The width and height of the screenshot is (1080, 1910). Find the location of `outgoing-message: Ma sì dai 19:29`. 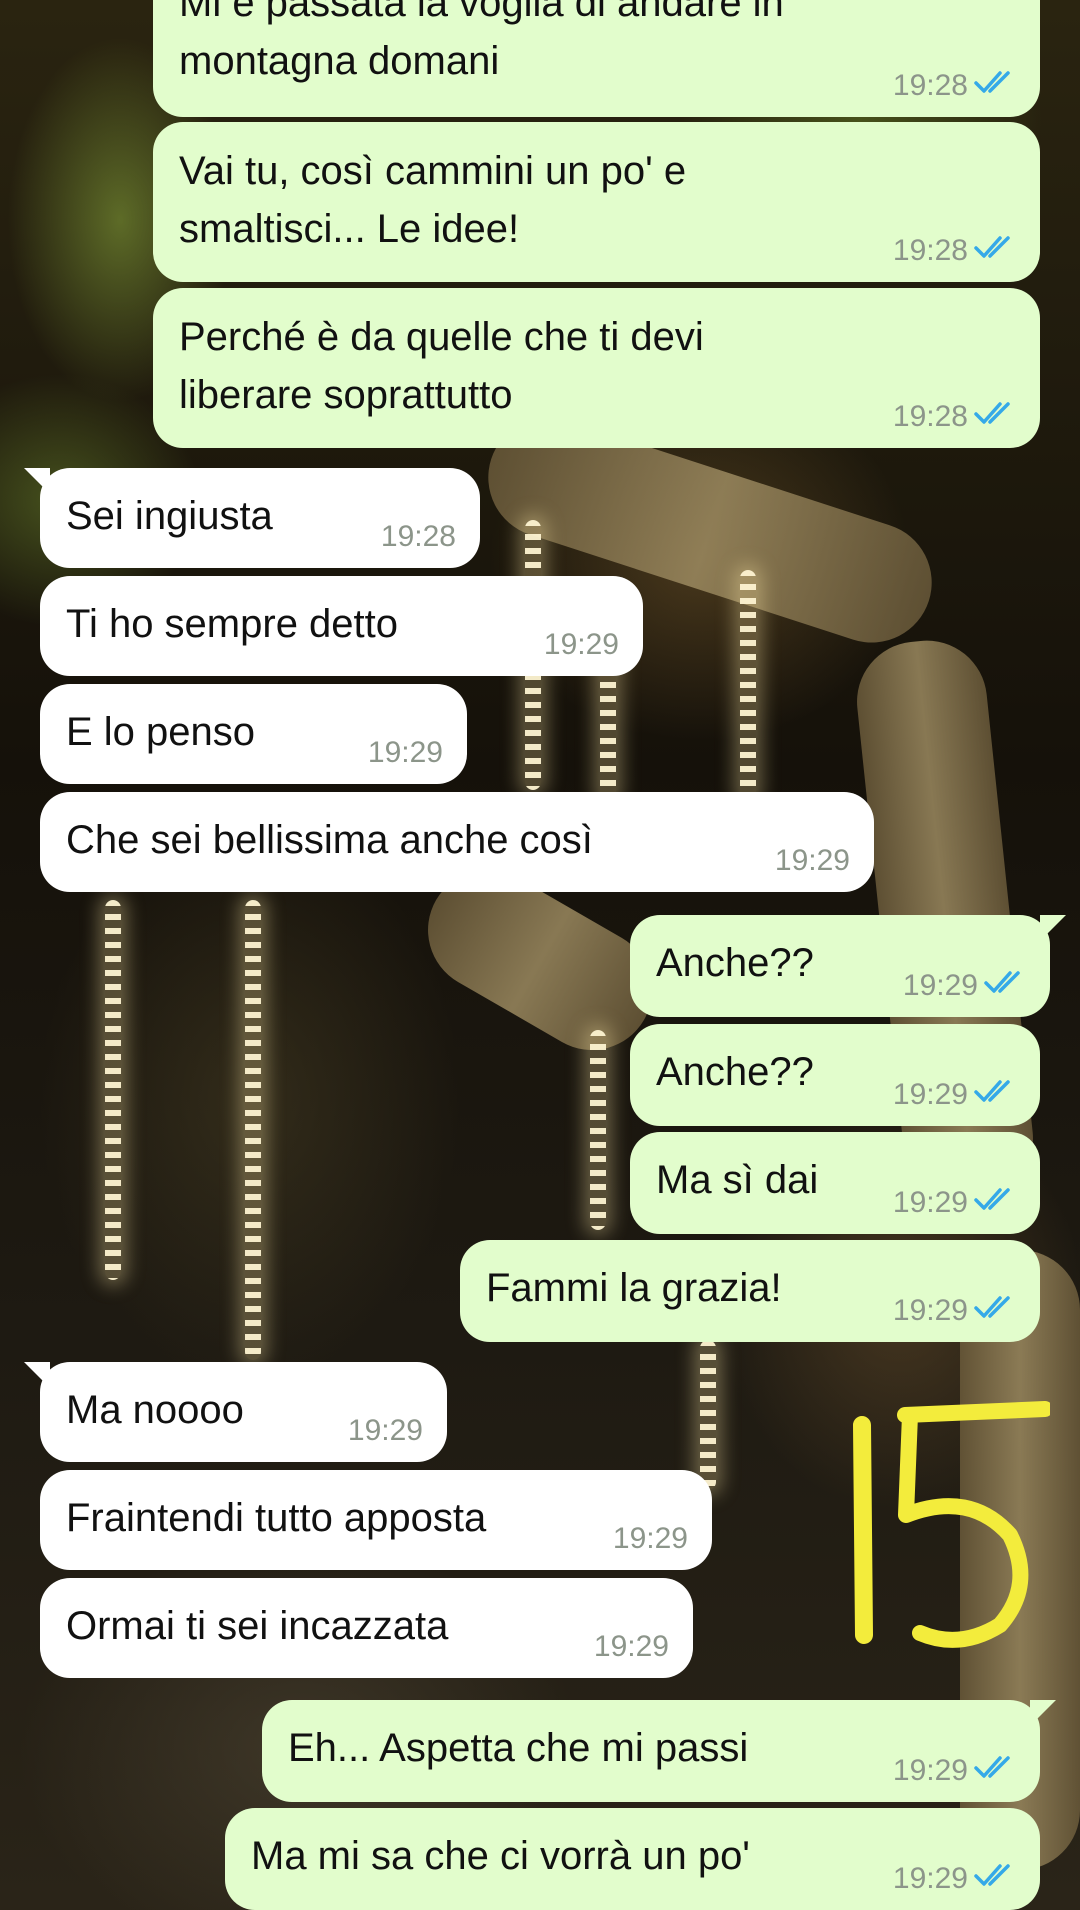

outgoing-message: Ma sì dai 19:29 is located at coordinates (835, 1183).